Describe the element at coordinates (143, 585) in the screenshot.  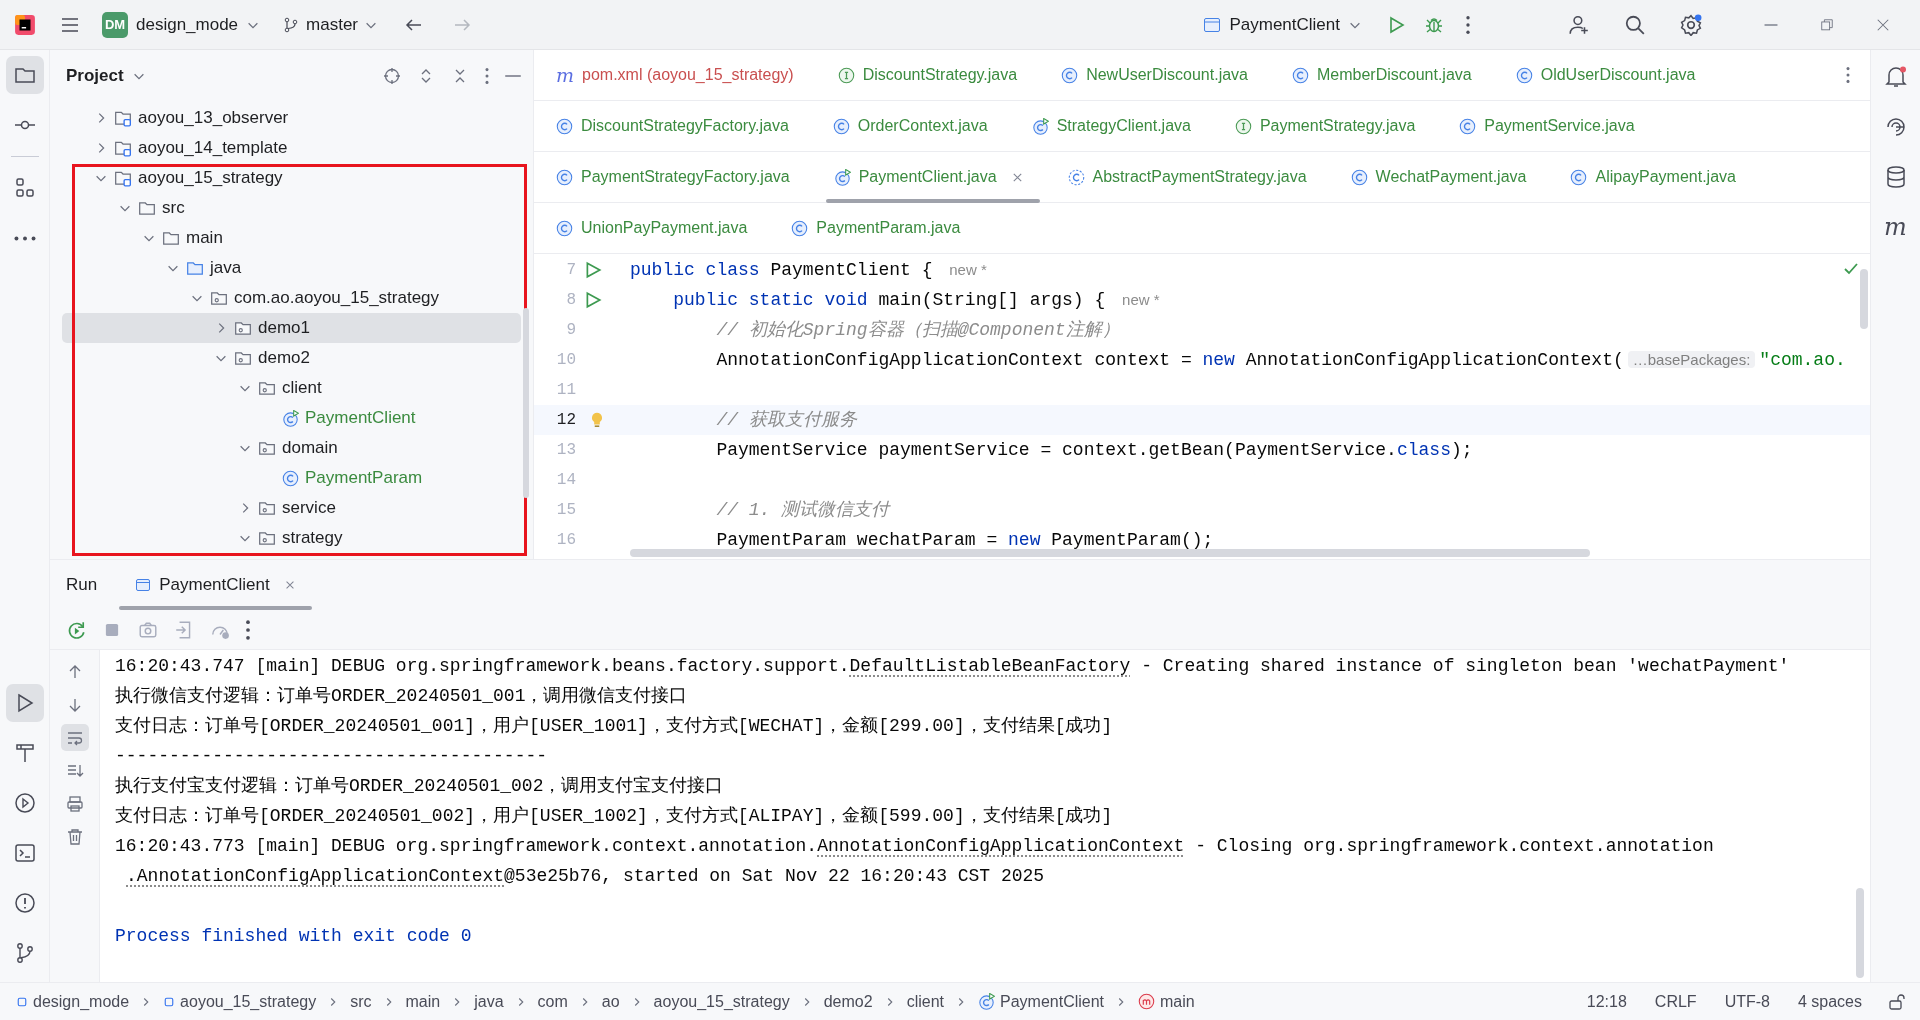
I see `window-icon` at that location.